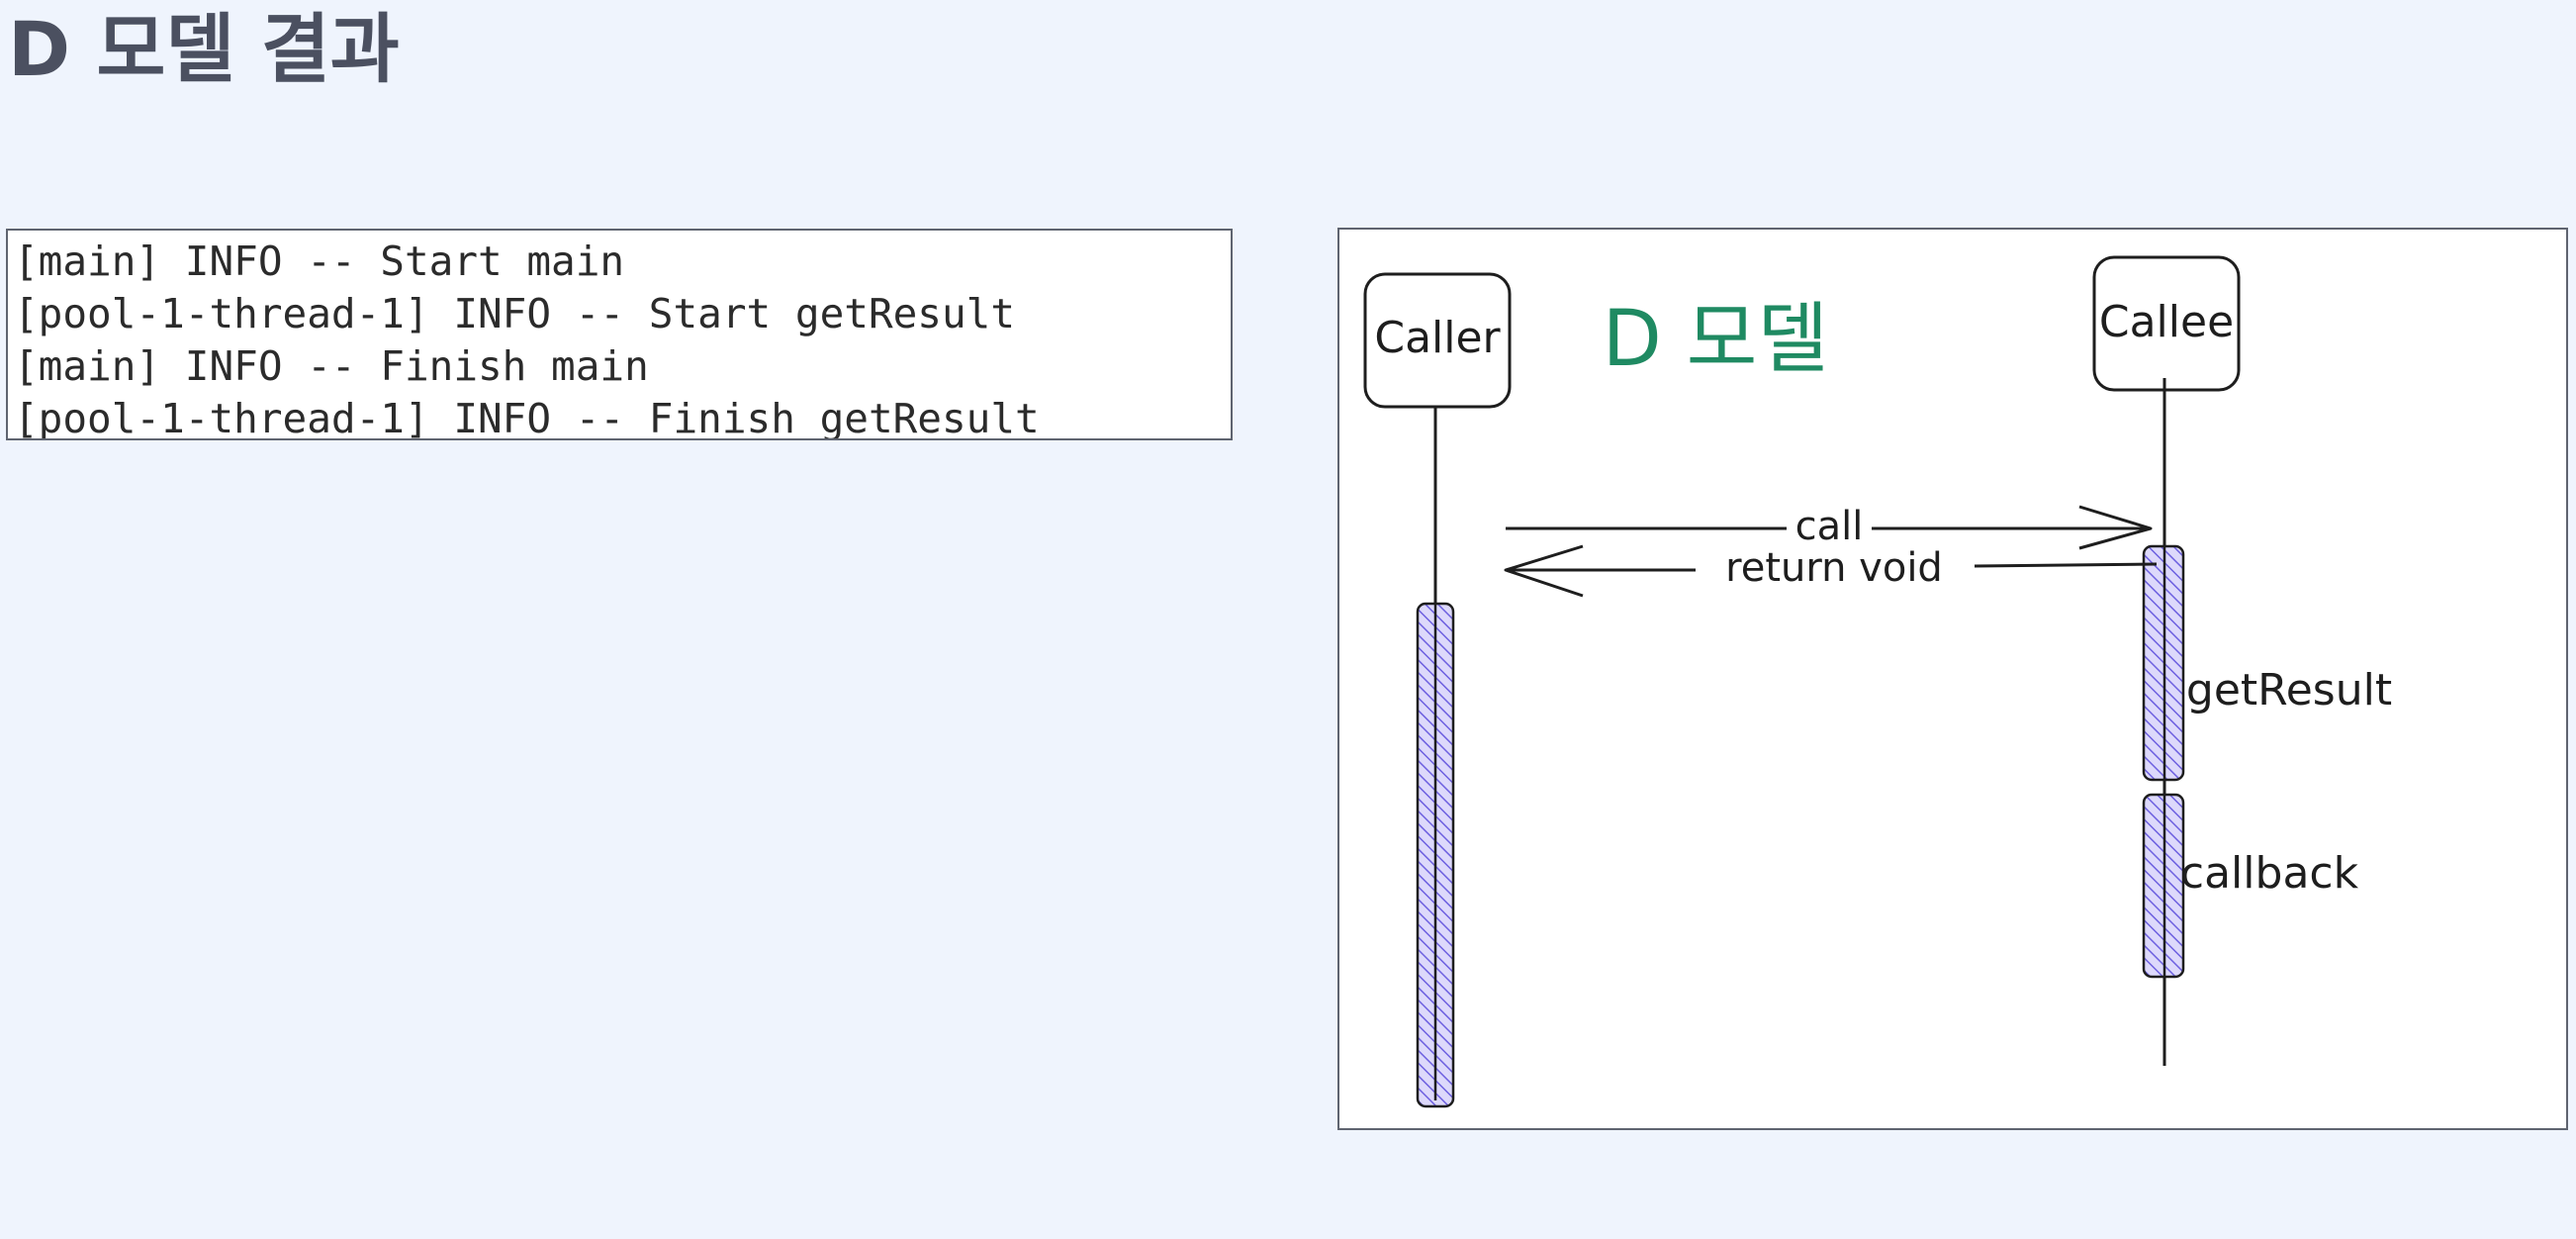 The height and width of the screenshot is (1239, 2576). What do you see at coordinates (2269, 874) in the screenshot?
I see `callback-activation-label: callback` at bounding box center [2269, 874].